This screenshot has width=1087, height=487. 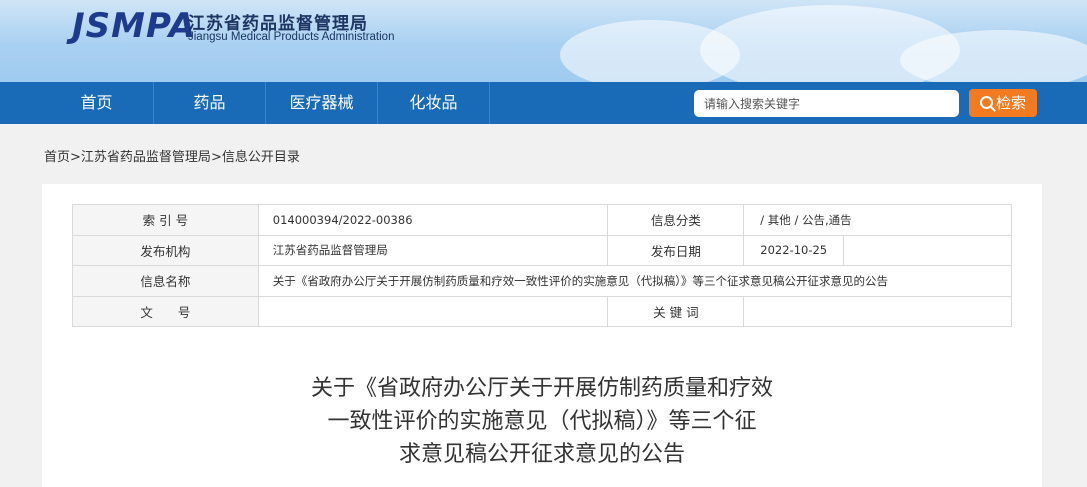 I want to click on category-label: 信息分类, so click(x=676, y=220).